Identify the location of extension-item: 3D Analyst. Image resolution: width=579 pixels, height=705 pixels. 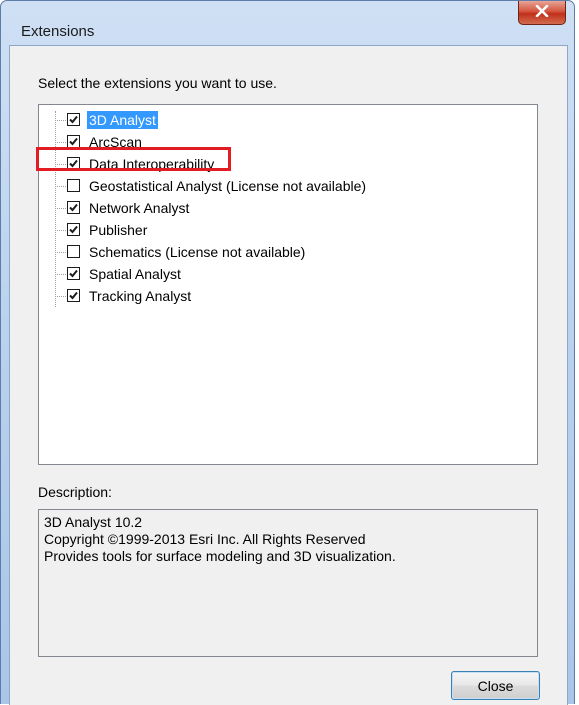
(265, 120).